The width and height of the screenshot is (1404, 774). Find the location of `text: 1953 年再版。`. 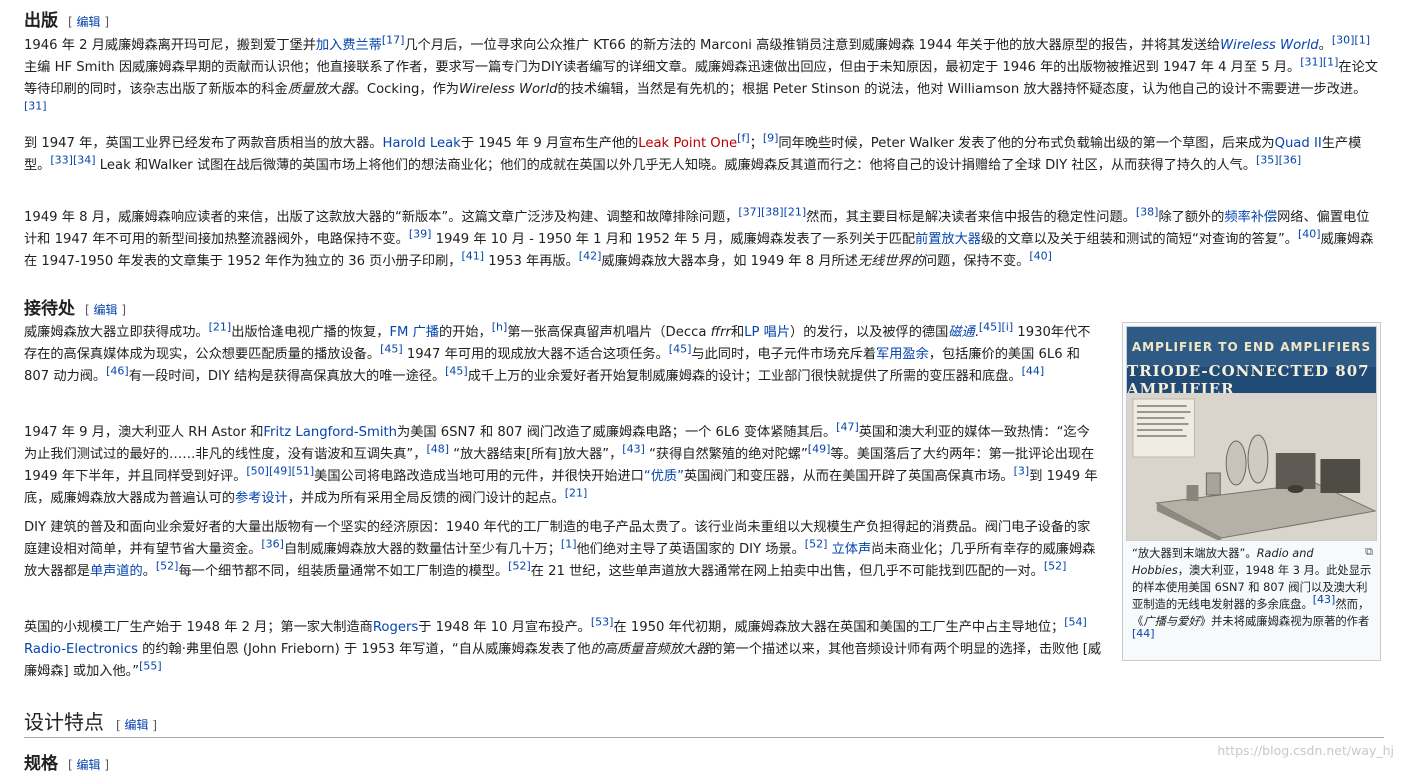

text: 1953 年再版。 is located at coordinates (531, 261).